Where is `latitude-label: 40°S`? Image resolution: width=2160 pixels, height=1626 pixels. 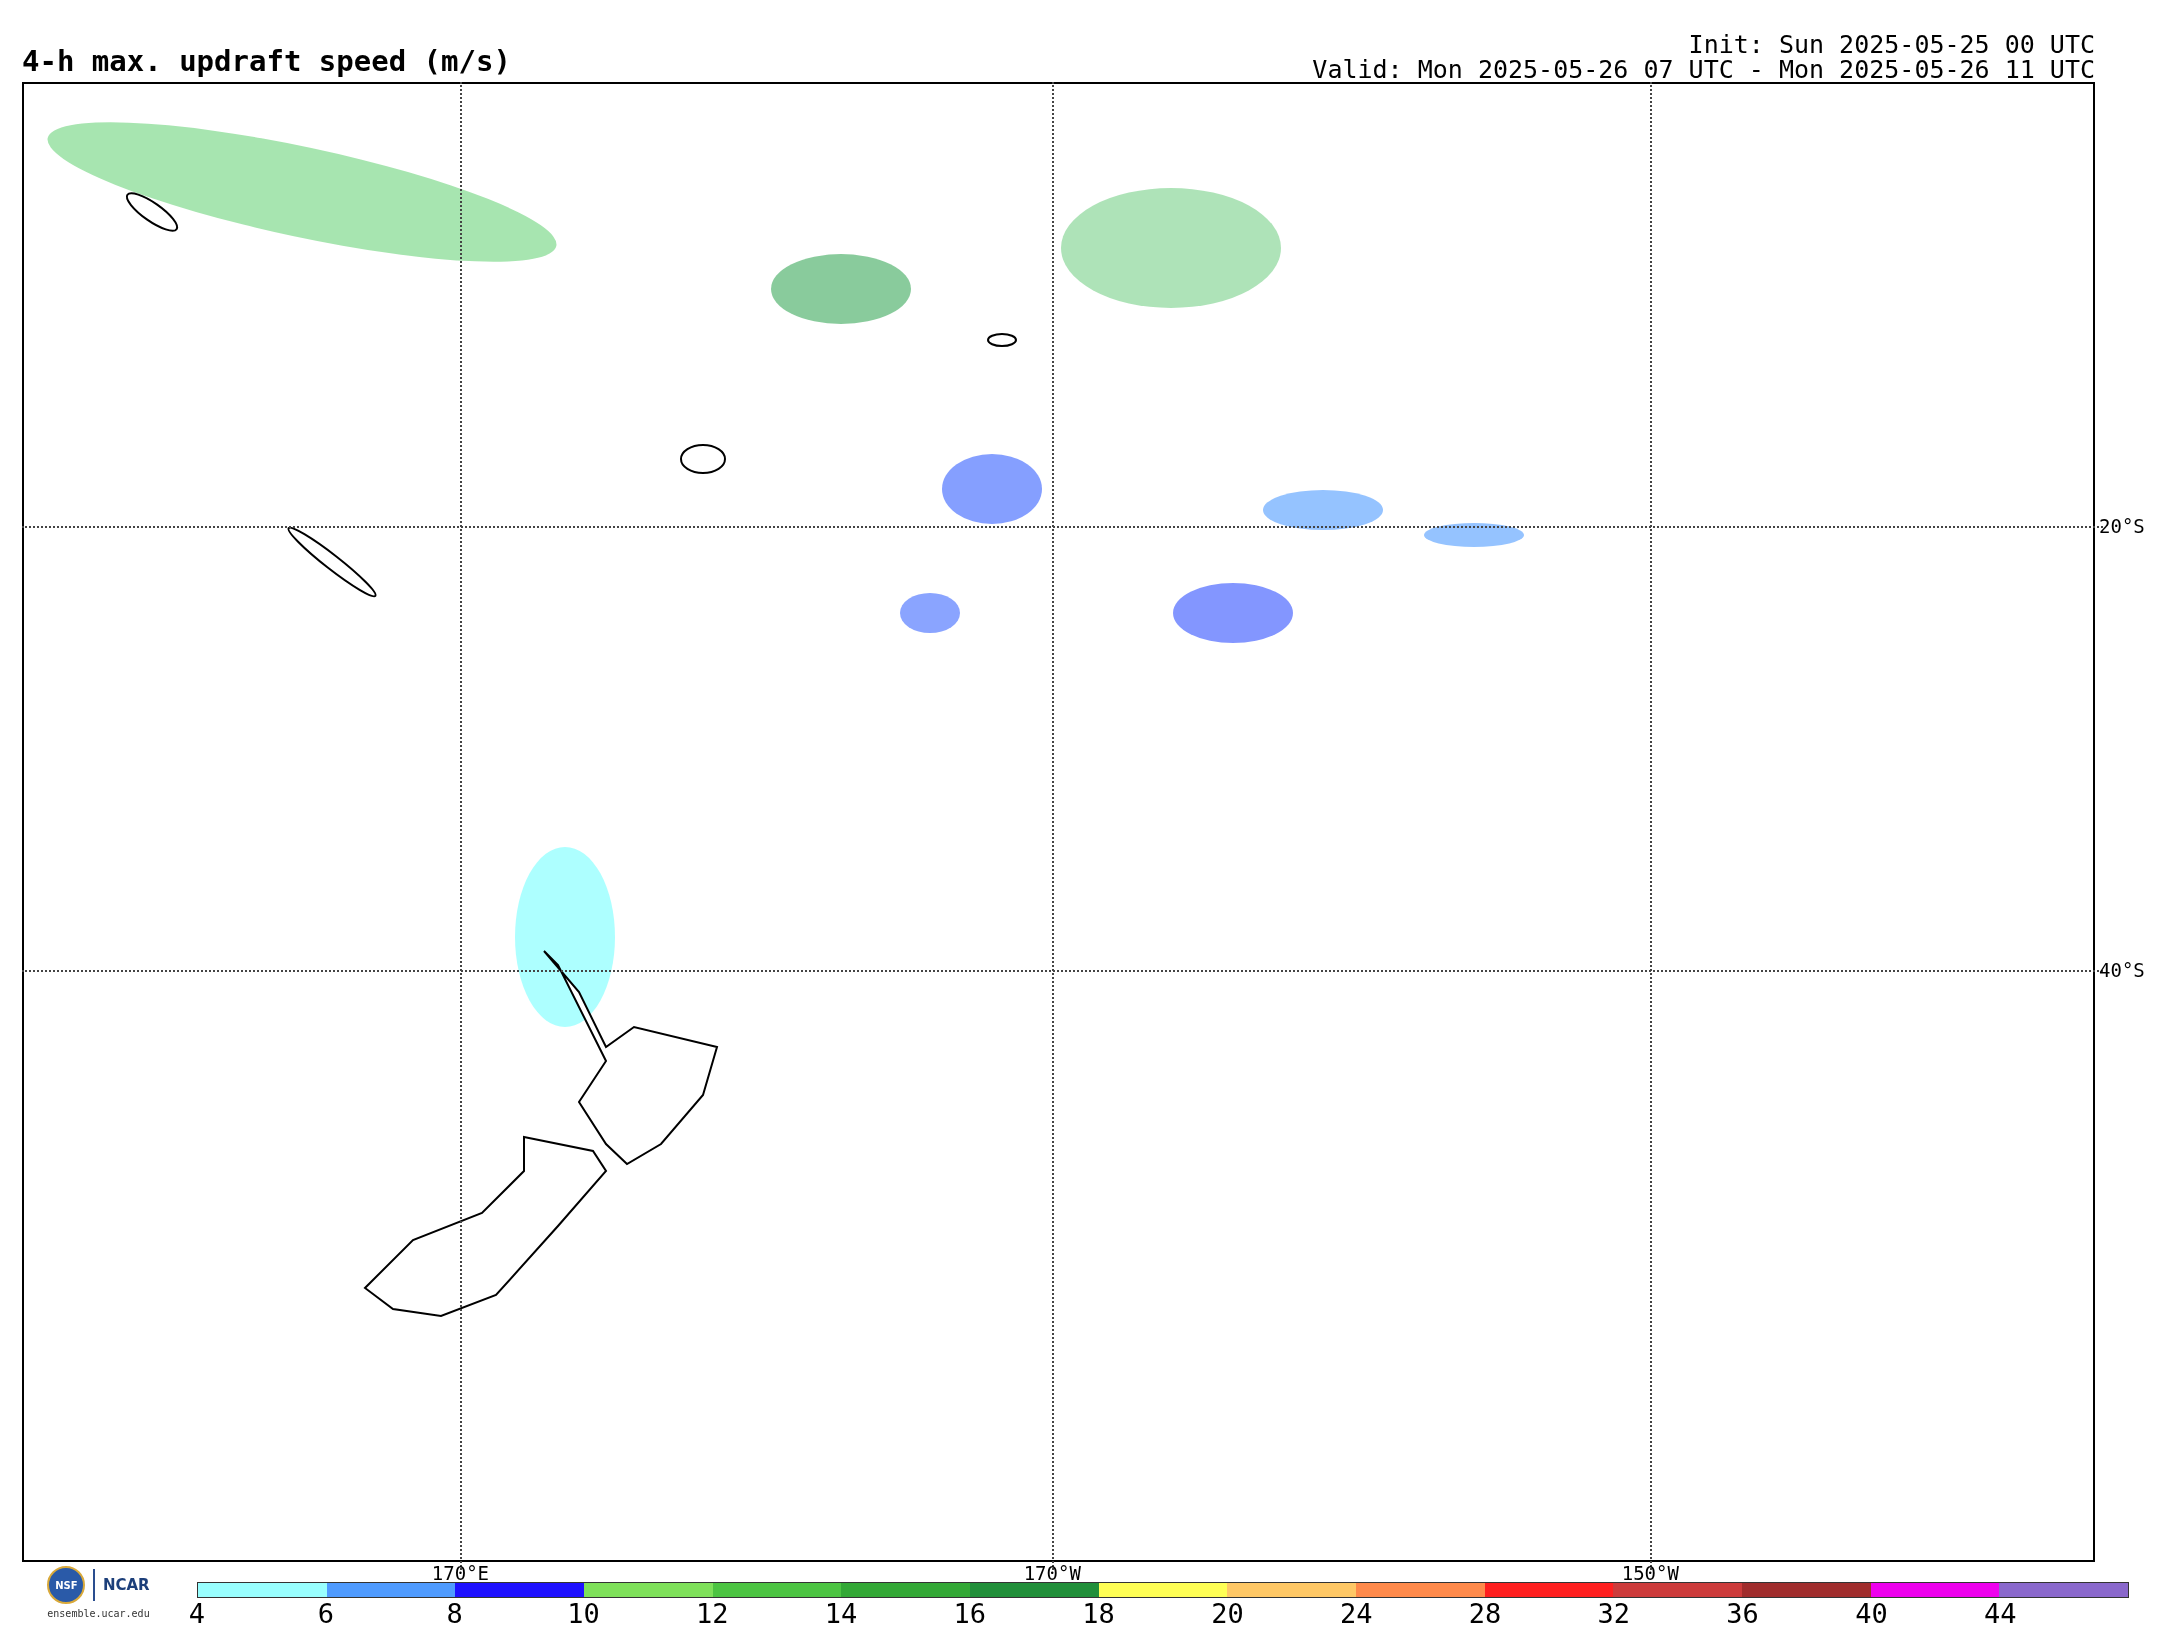 latitude-label: 40°S is located at coordinates (2121, 970).